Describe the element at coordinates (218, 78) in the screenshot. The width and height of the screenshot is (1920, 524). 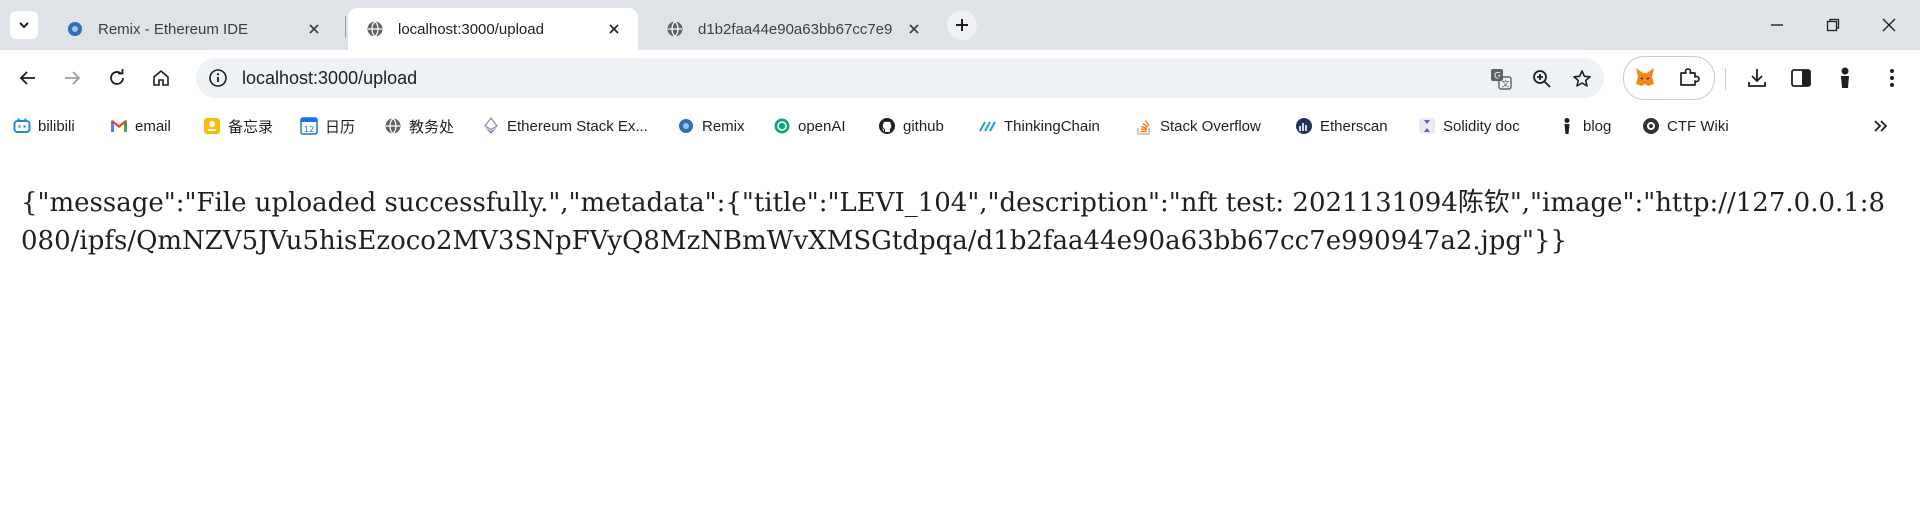
I see `site-info-icon` at that location.